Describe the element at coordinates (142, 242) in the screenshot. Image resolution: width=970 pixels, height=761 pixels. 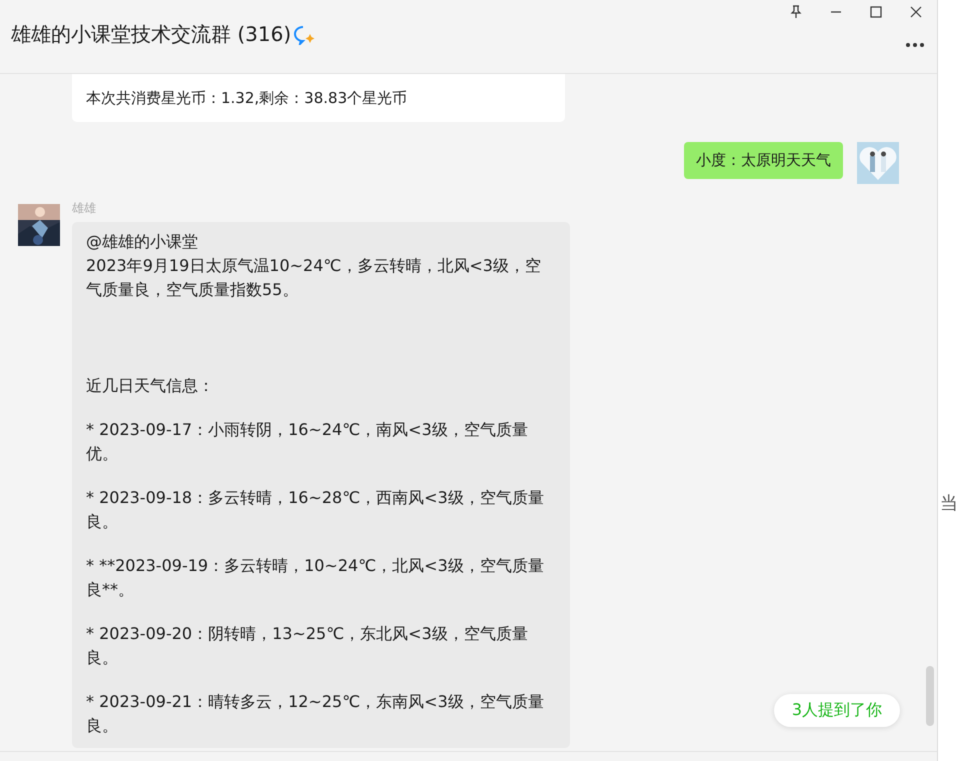
I see `mention-text: @雄雄的小课堂` at that location.